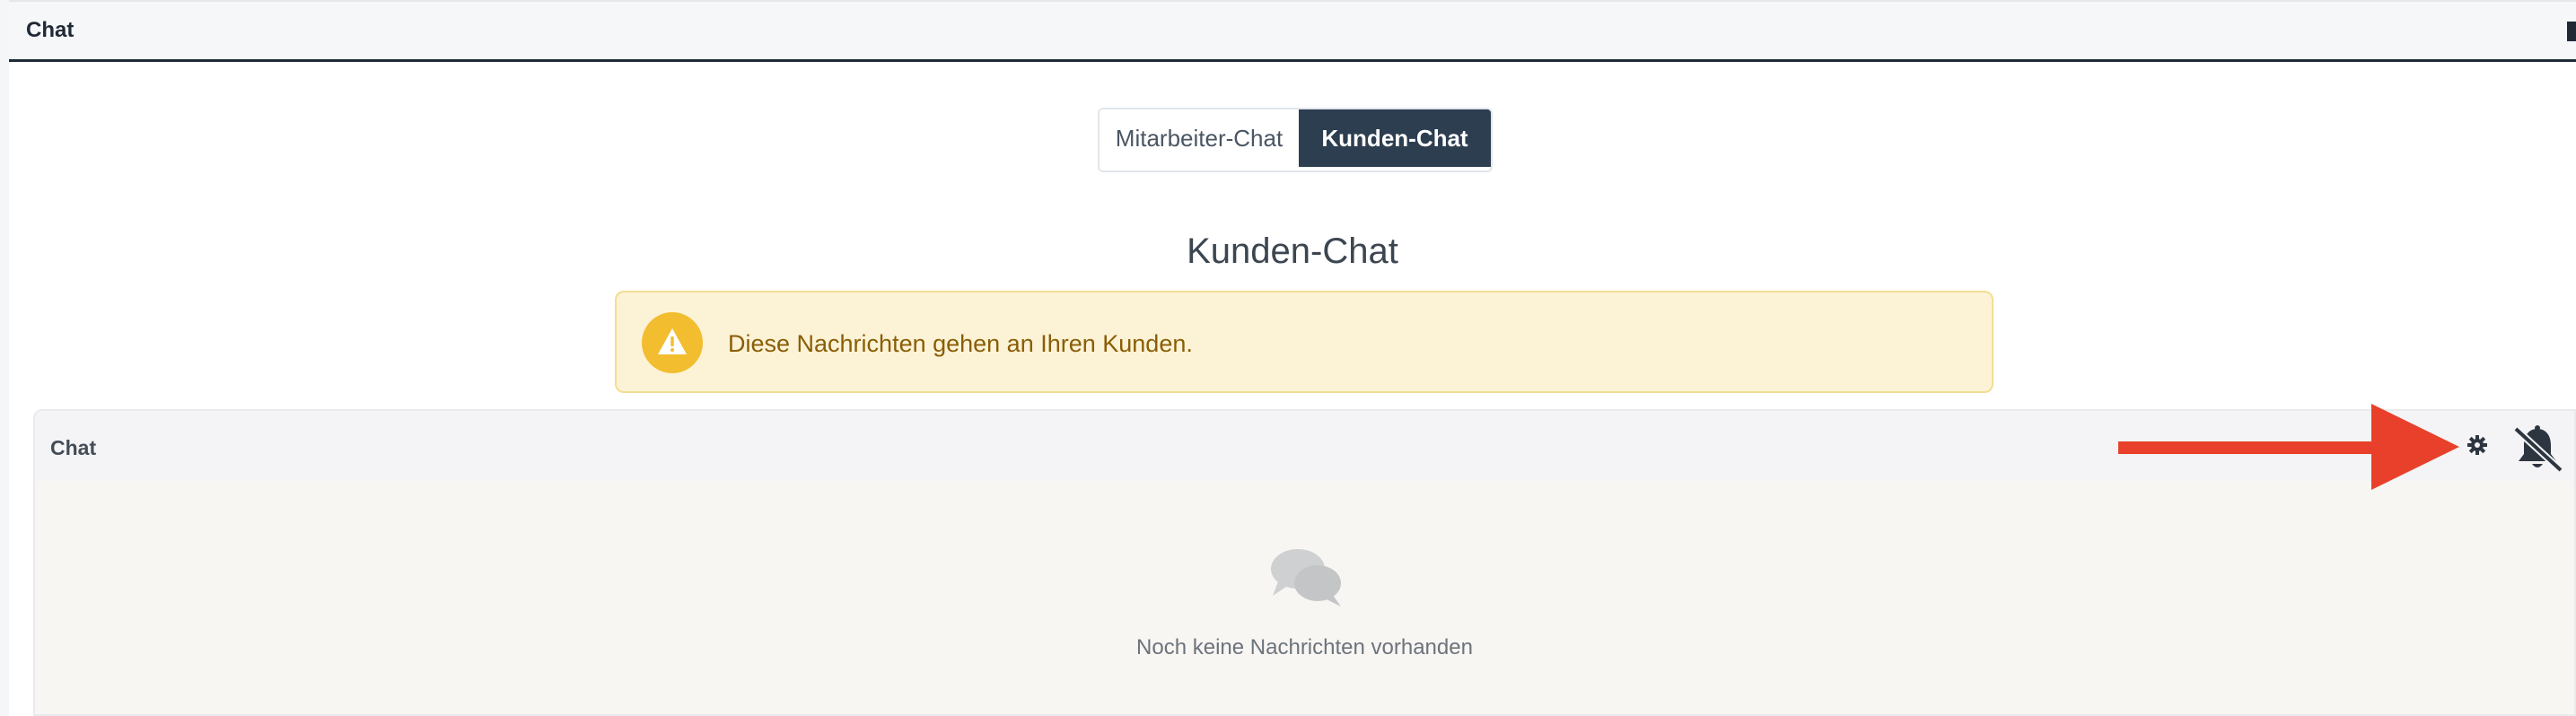  What do you see at coordinates (50, 30) in the screenshot?
I see `page-title: Chat` at bounding box center [50, 30].